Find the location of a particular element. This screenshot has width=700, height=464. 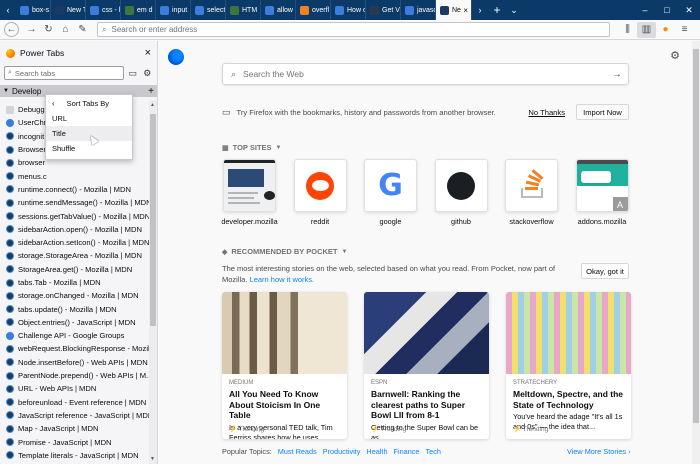

scroll-down-icon: ▼ is located at coordinates (152, 459).